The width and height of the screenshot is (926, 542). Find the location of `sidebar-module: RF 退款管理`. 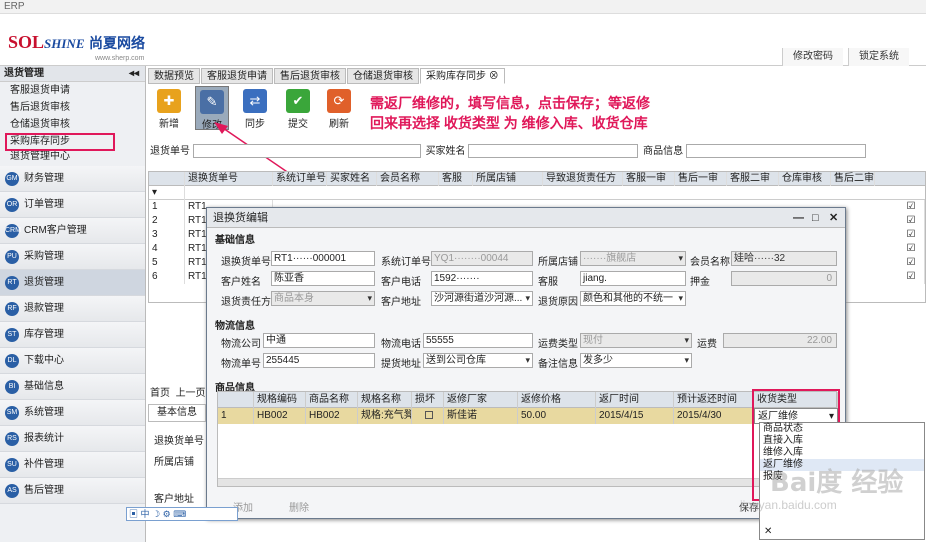

sidebar-module: RF 退款管理 is located at coordinates (72, 309).